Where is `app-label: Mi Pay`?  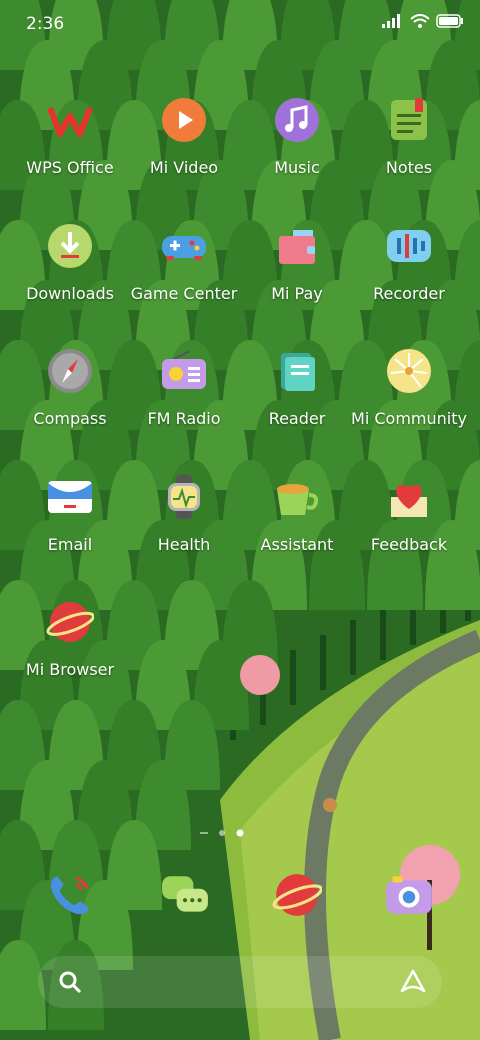 app-label: Mi Pay is located at coordinates (297, 293).